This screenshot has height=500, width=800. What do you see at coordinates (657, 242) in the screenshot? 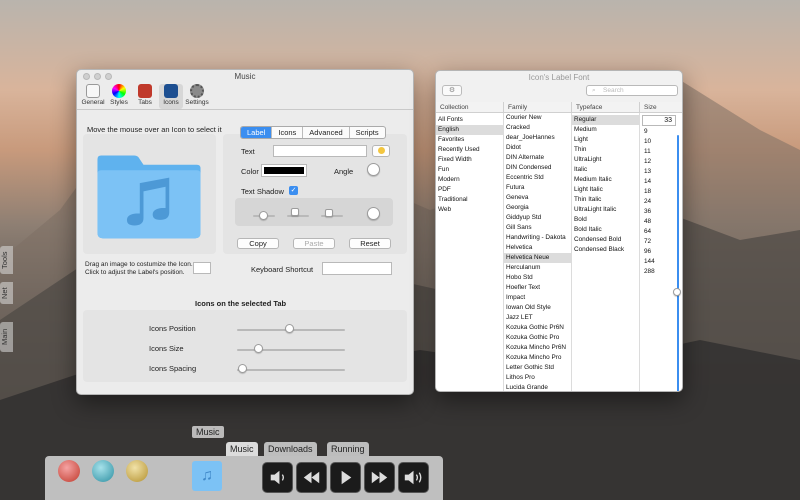
I see `size-item: 72` at bounding box center [657, 242].